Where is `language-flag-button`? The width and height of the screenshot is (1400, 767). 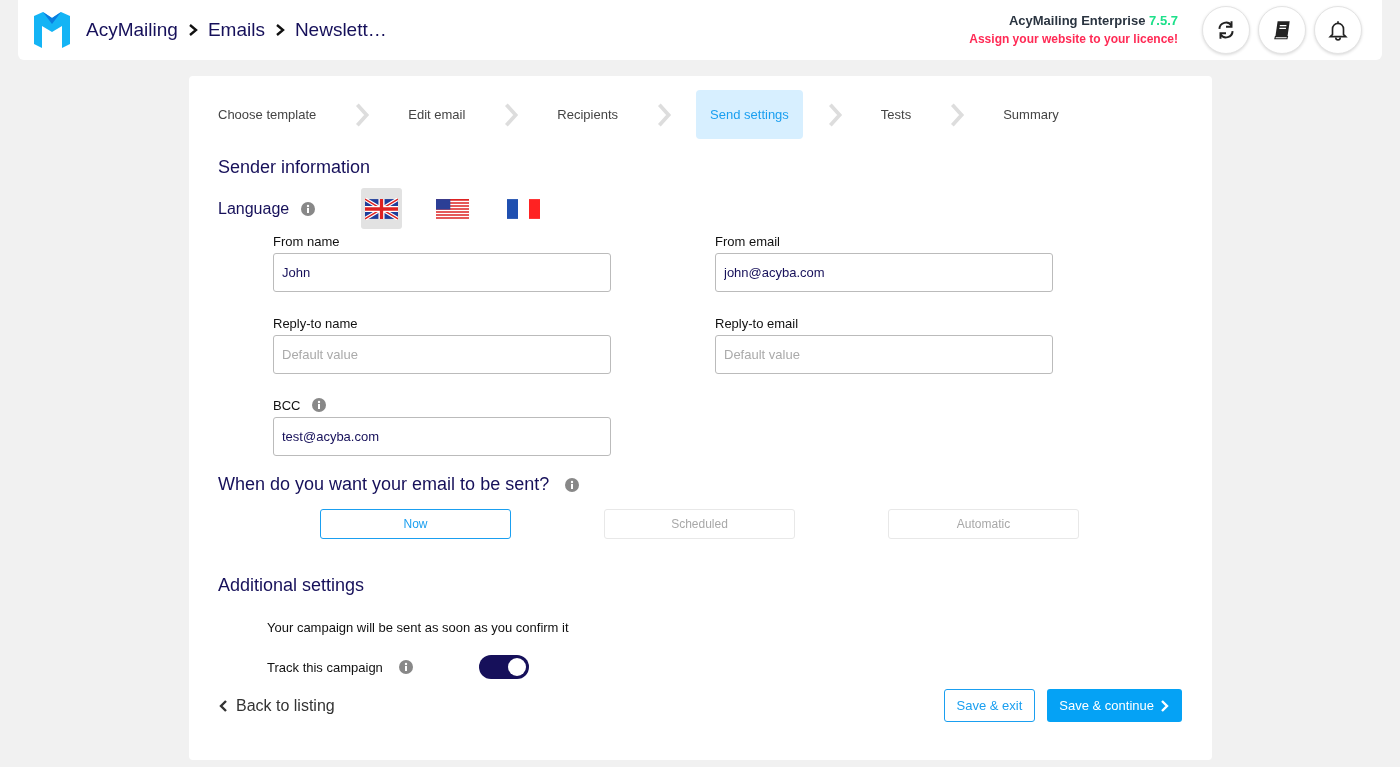
language-flag-button is located at coordinates (382, 208).